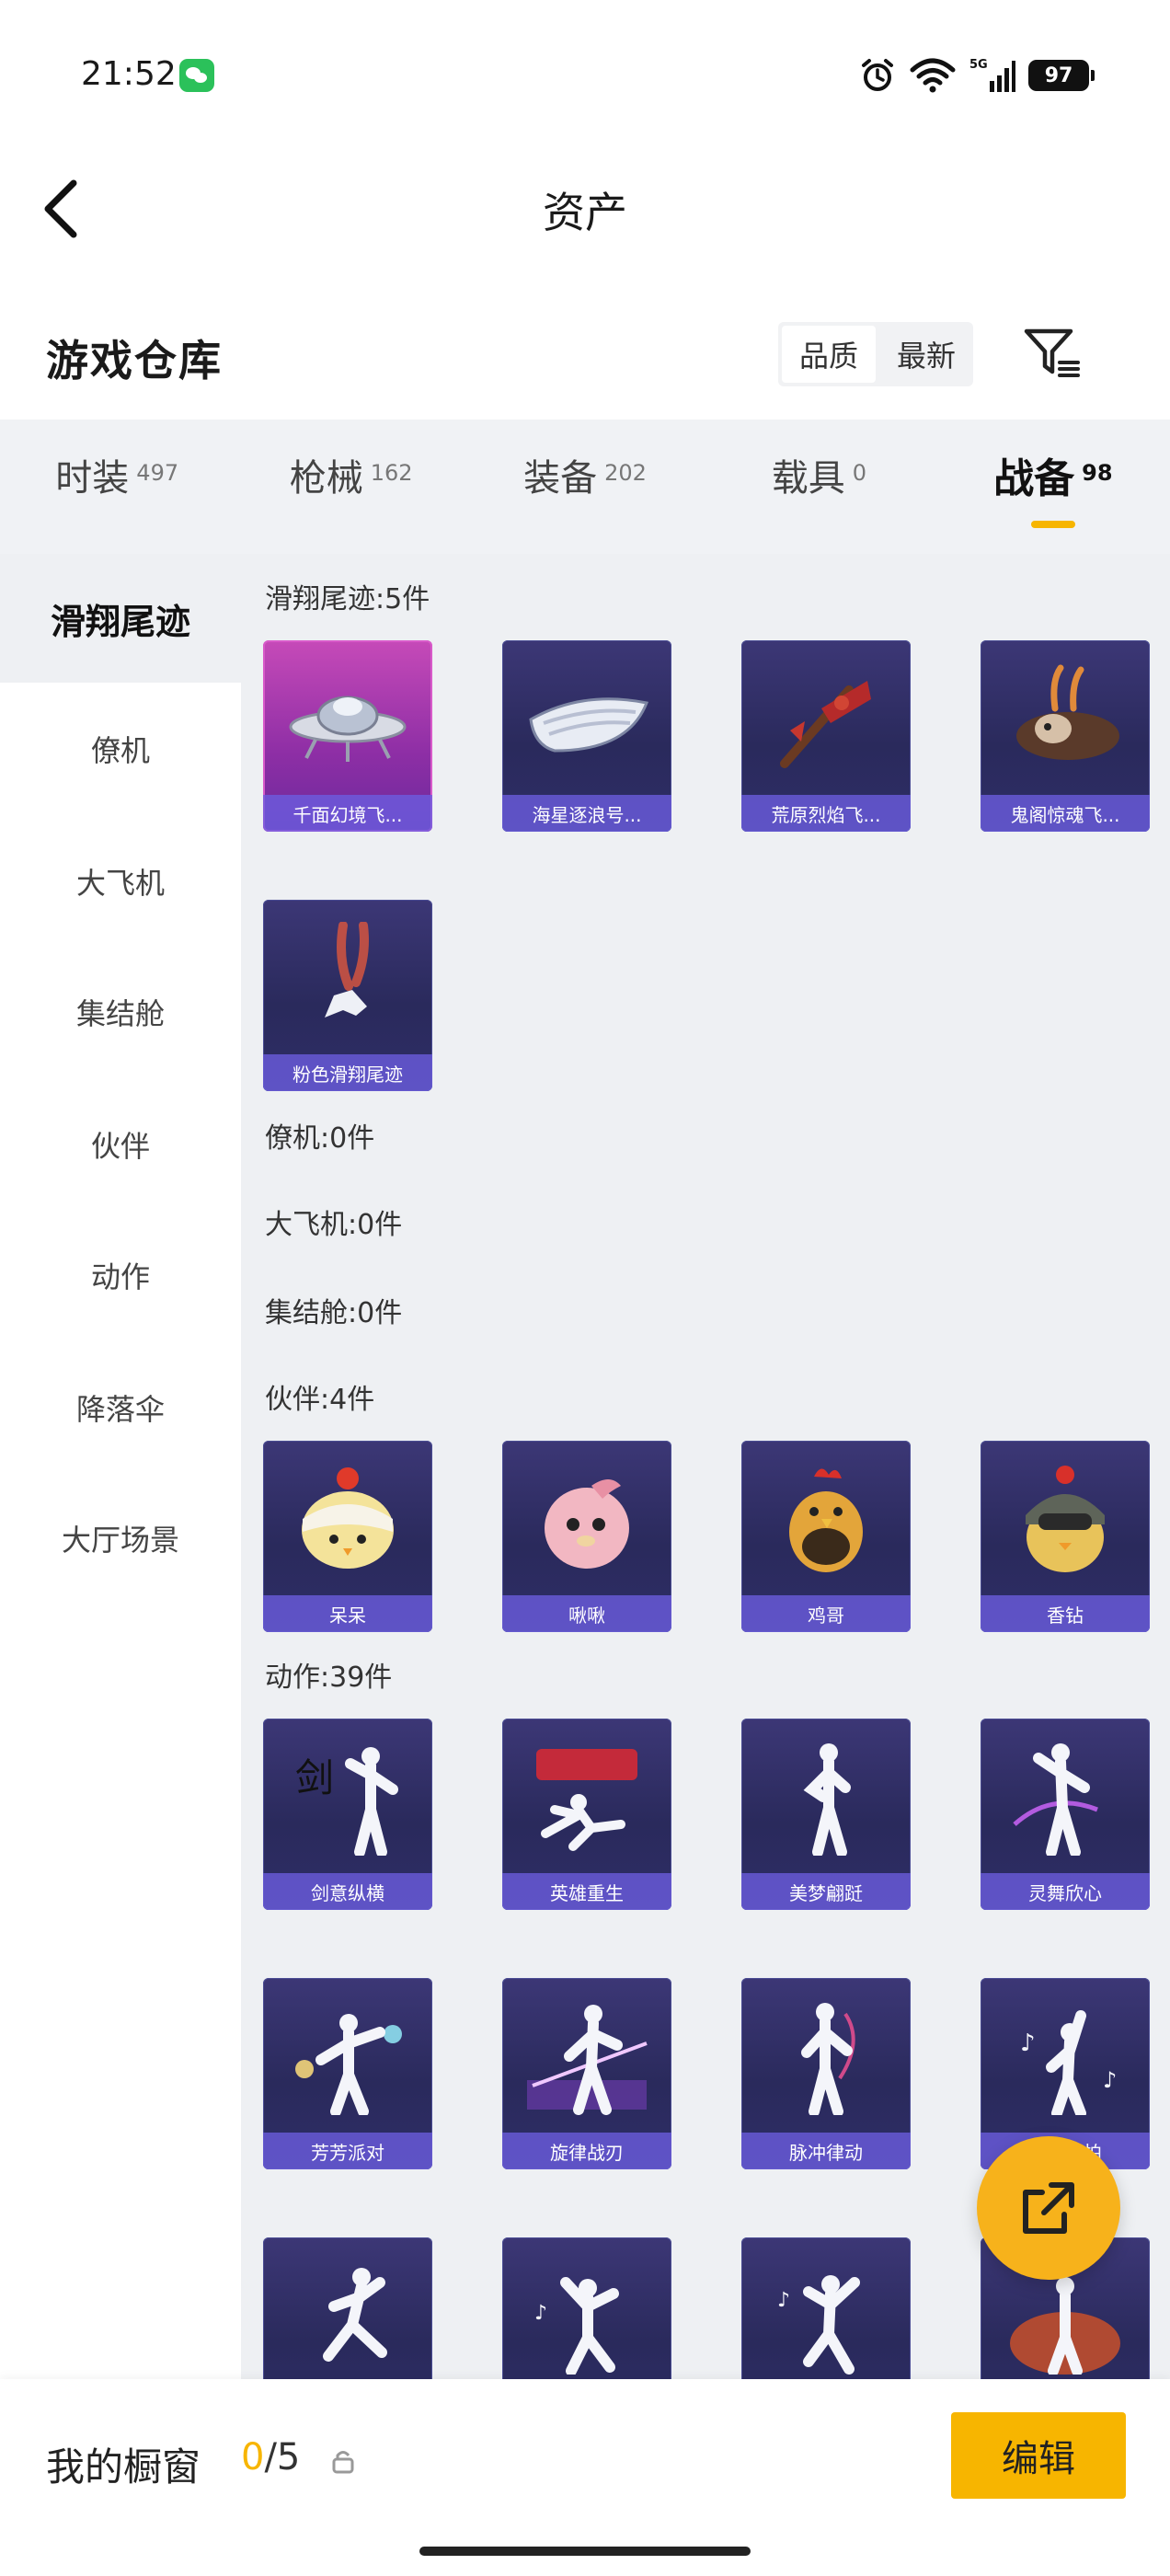 The height and width of the screenshot is (2576, 1170). What do you see at coordinates (347, 1536) in the screenshot?
I see `item-card: 呆呆` at bounding box center [347, 1536].